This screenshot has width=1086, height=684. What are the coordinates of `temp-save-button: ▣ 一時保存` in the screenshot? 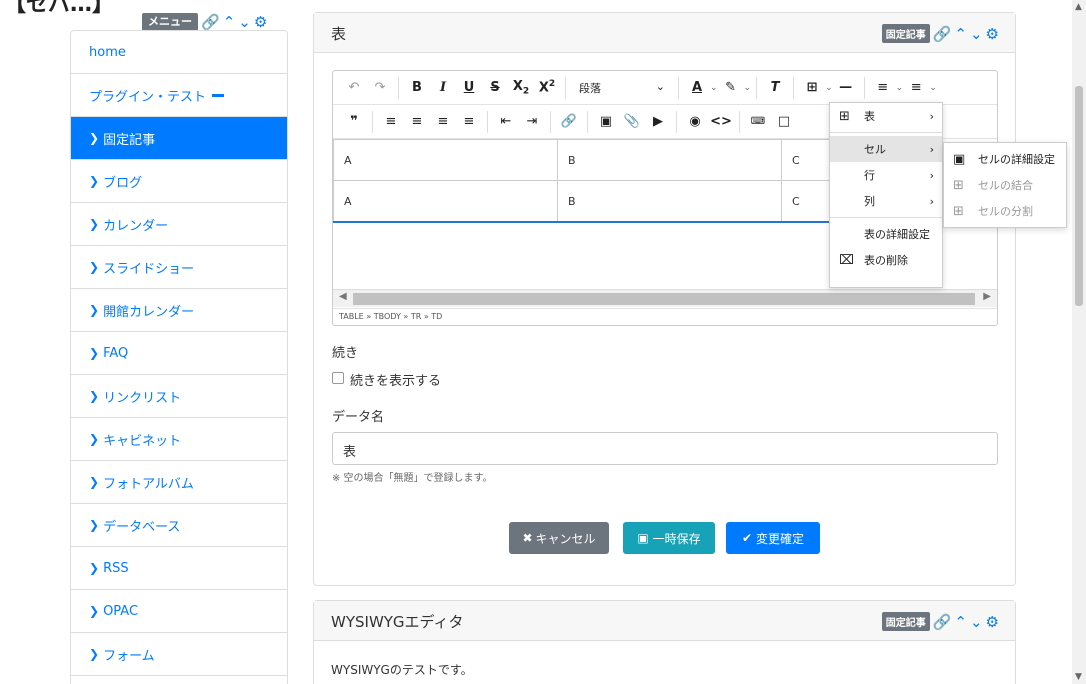 It's located at (669, 538).